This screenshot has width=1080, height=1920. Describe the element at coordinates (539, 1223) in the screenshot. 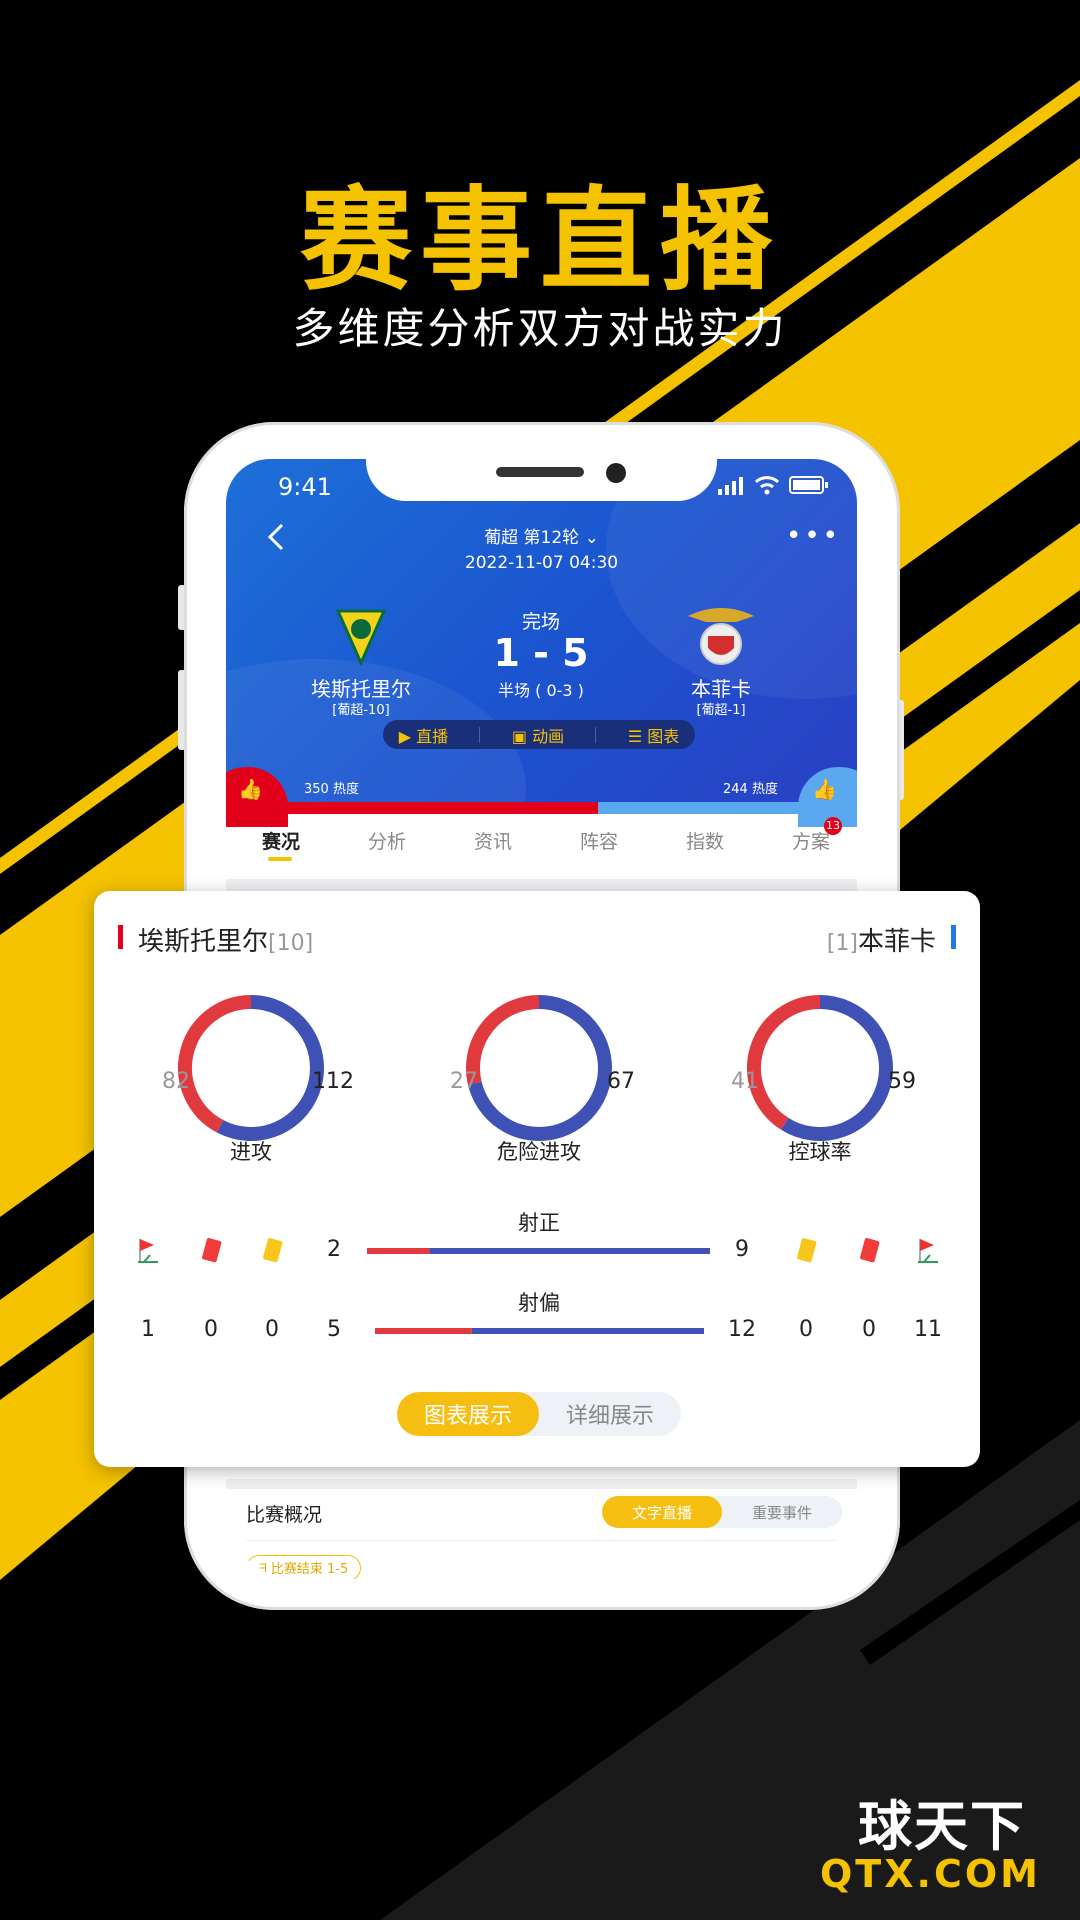

I see `bar-label: 射正` at that location.